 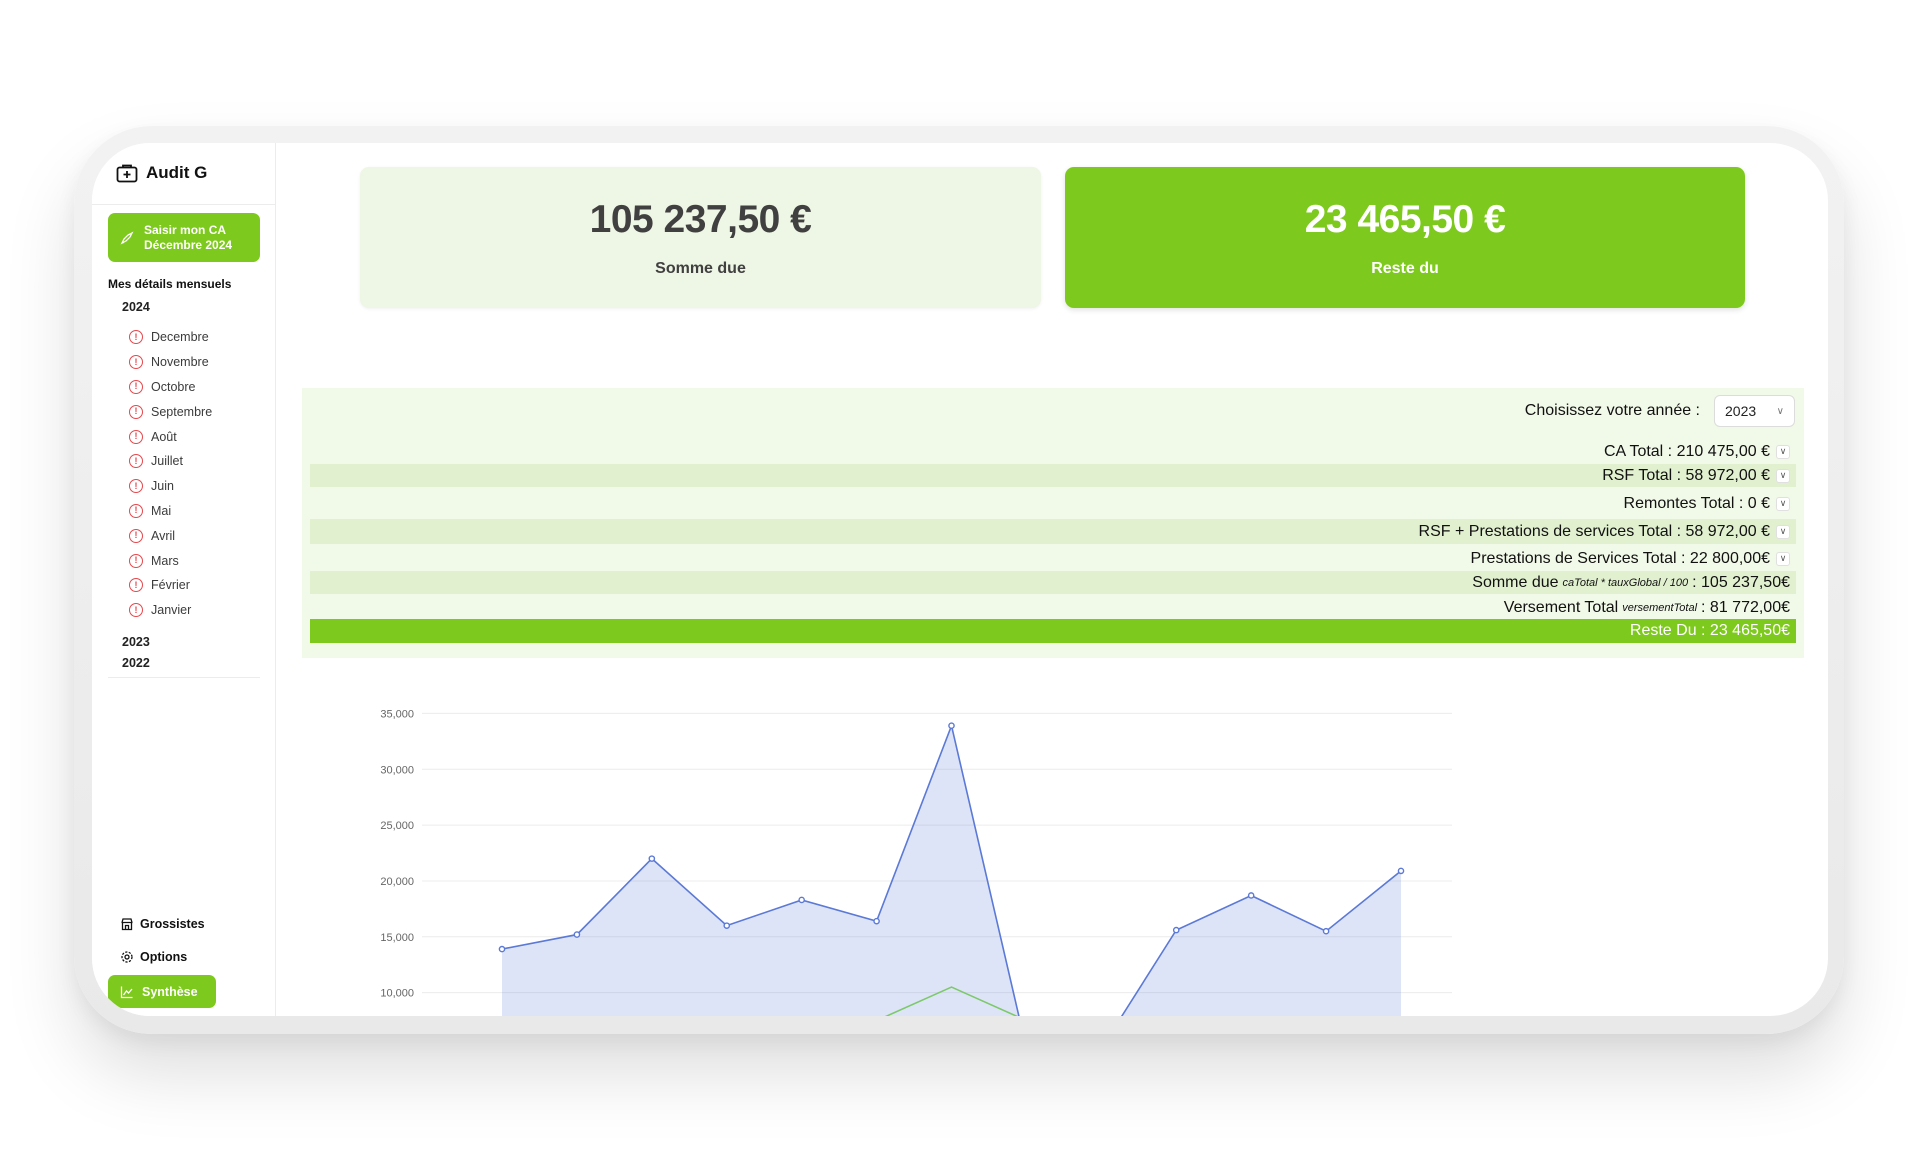 What do you see at coordinates (136, 307) in the screenshot?
I see `year-2024: 2024` at bounding box center [136, 307].